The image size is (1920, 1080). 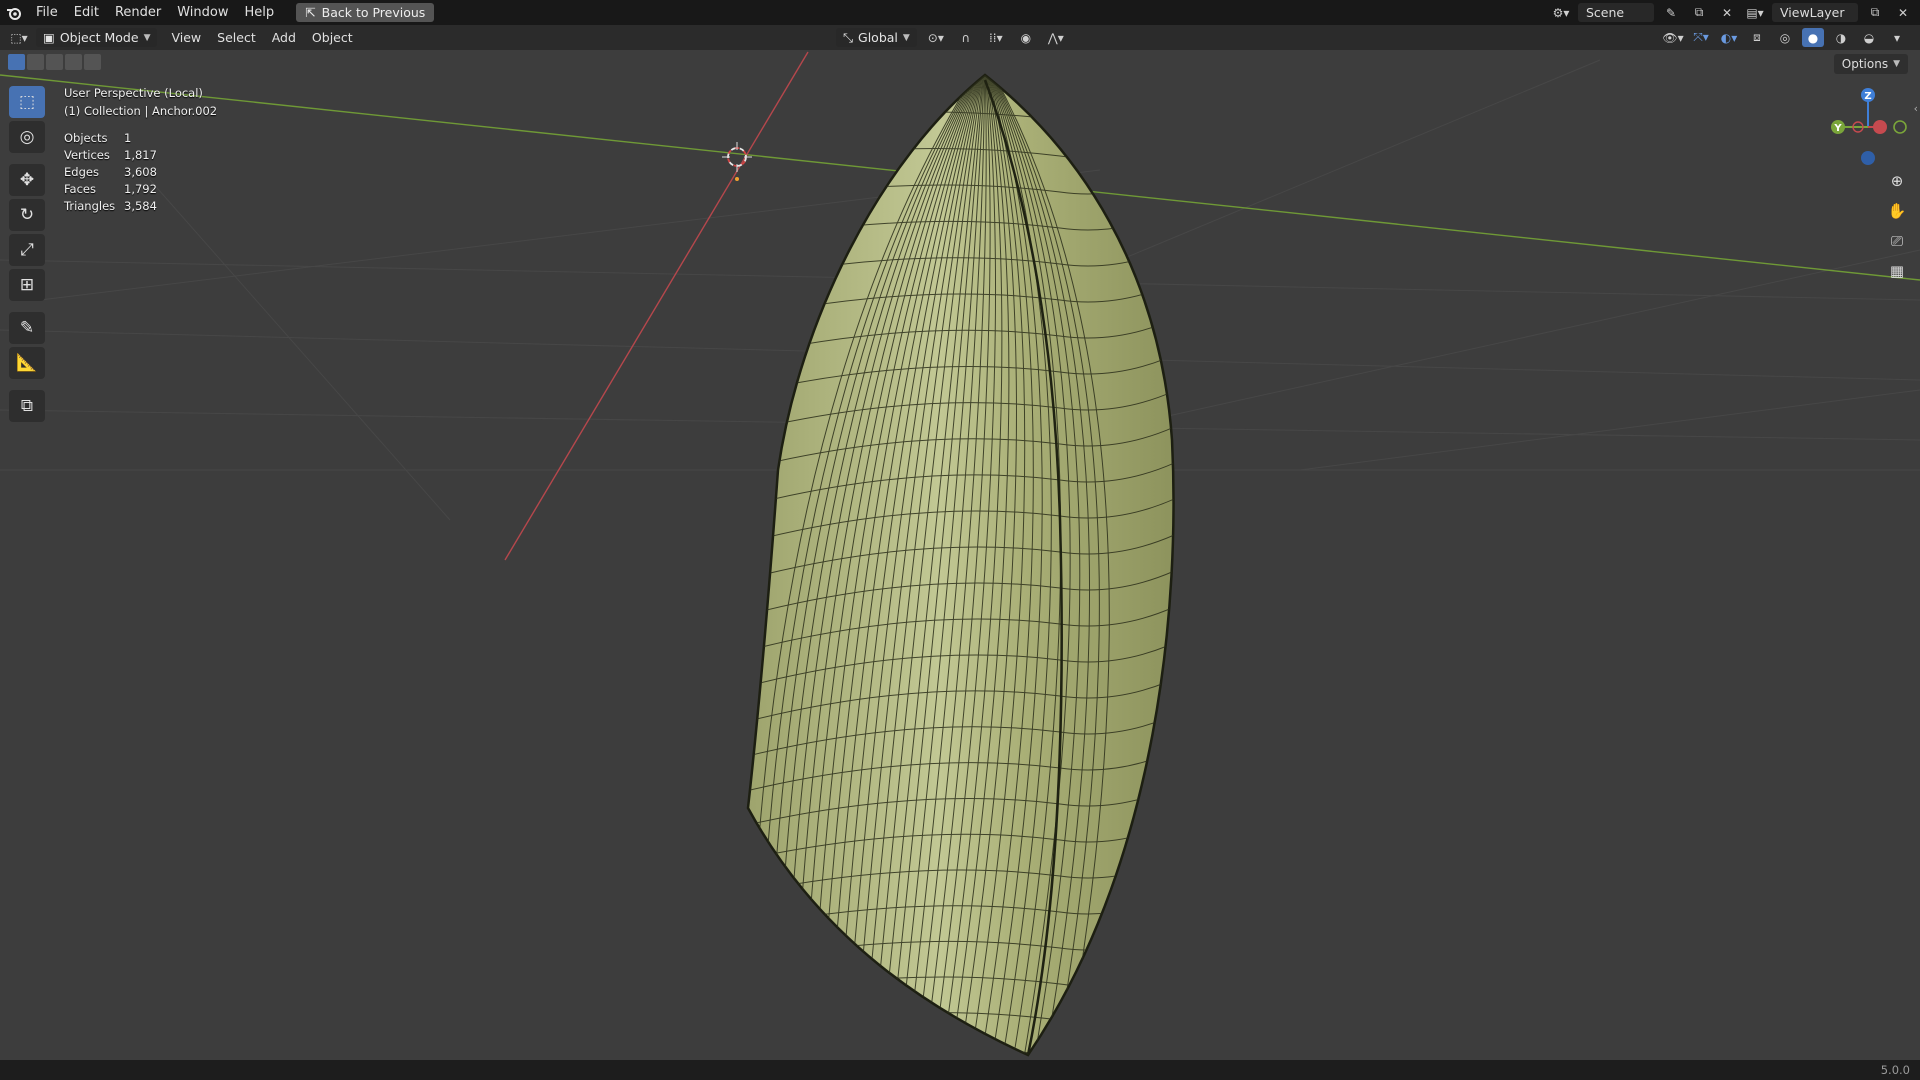 What do you see at coordinates (1699, 12) in the screenshot?
I see `new-scene-icon: ⧉` at bounding box center [1699, 12].